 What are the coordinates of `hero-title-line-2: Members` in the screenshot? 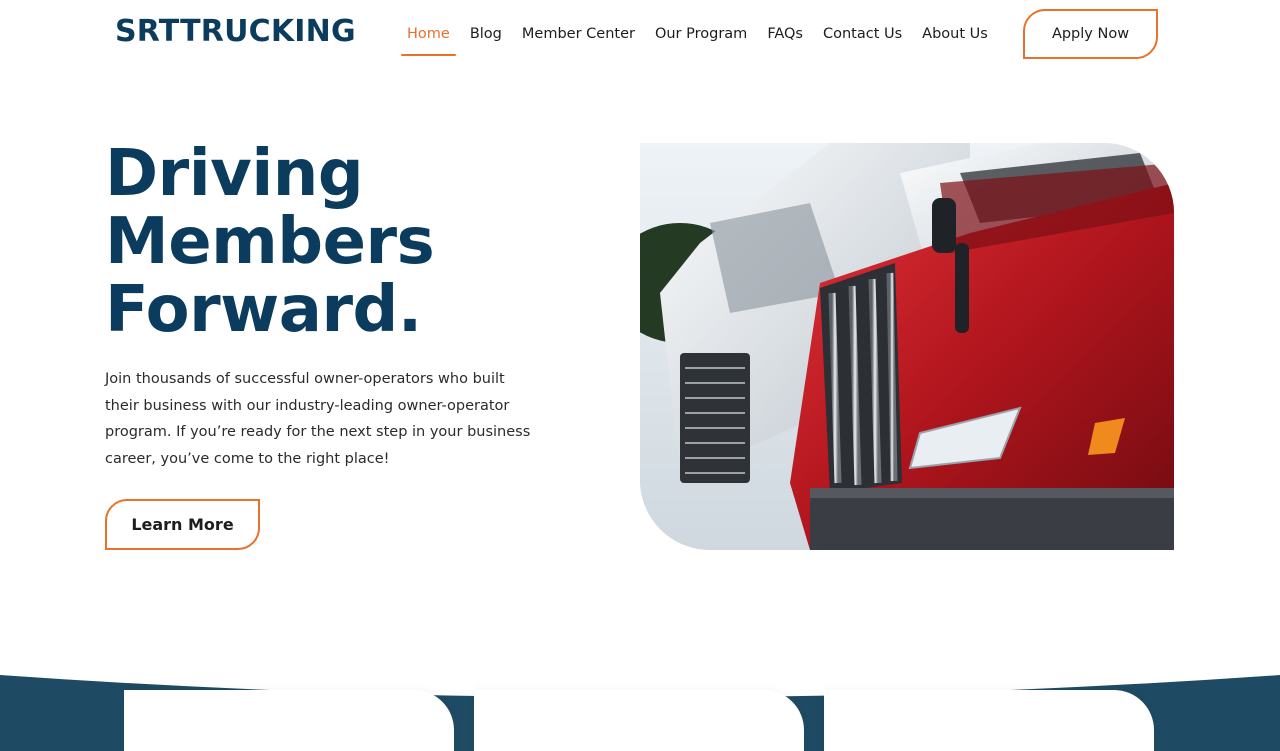 It's located at (270, 242).